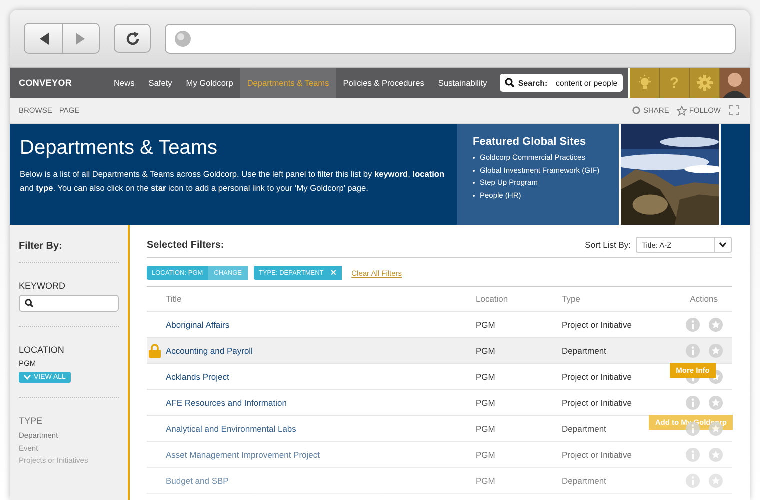  I want to click on keyword-field, so click(69, 303).